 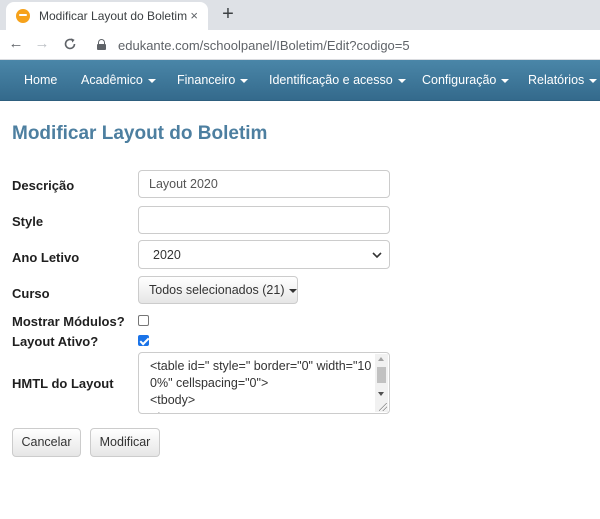 What do you see at coordinates (55, 341) in the screenshot?
I see `layout-ativo-label: Layout Ativo?` at bounding box center [55, 341].